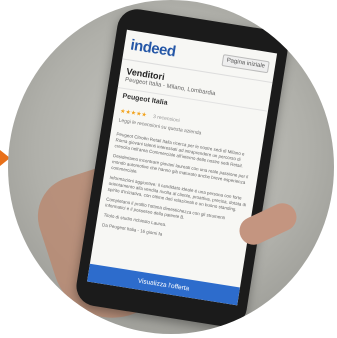 Image resolution: width=337 pixels, height=338 pixels. Describe the element at coordinates (167, 119) in the screenshot. I see `reviews-count: 3 recensioni` at that location.